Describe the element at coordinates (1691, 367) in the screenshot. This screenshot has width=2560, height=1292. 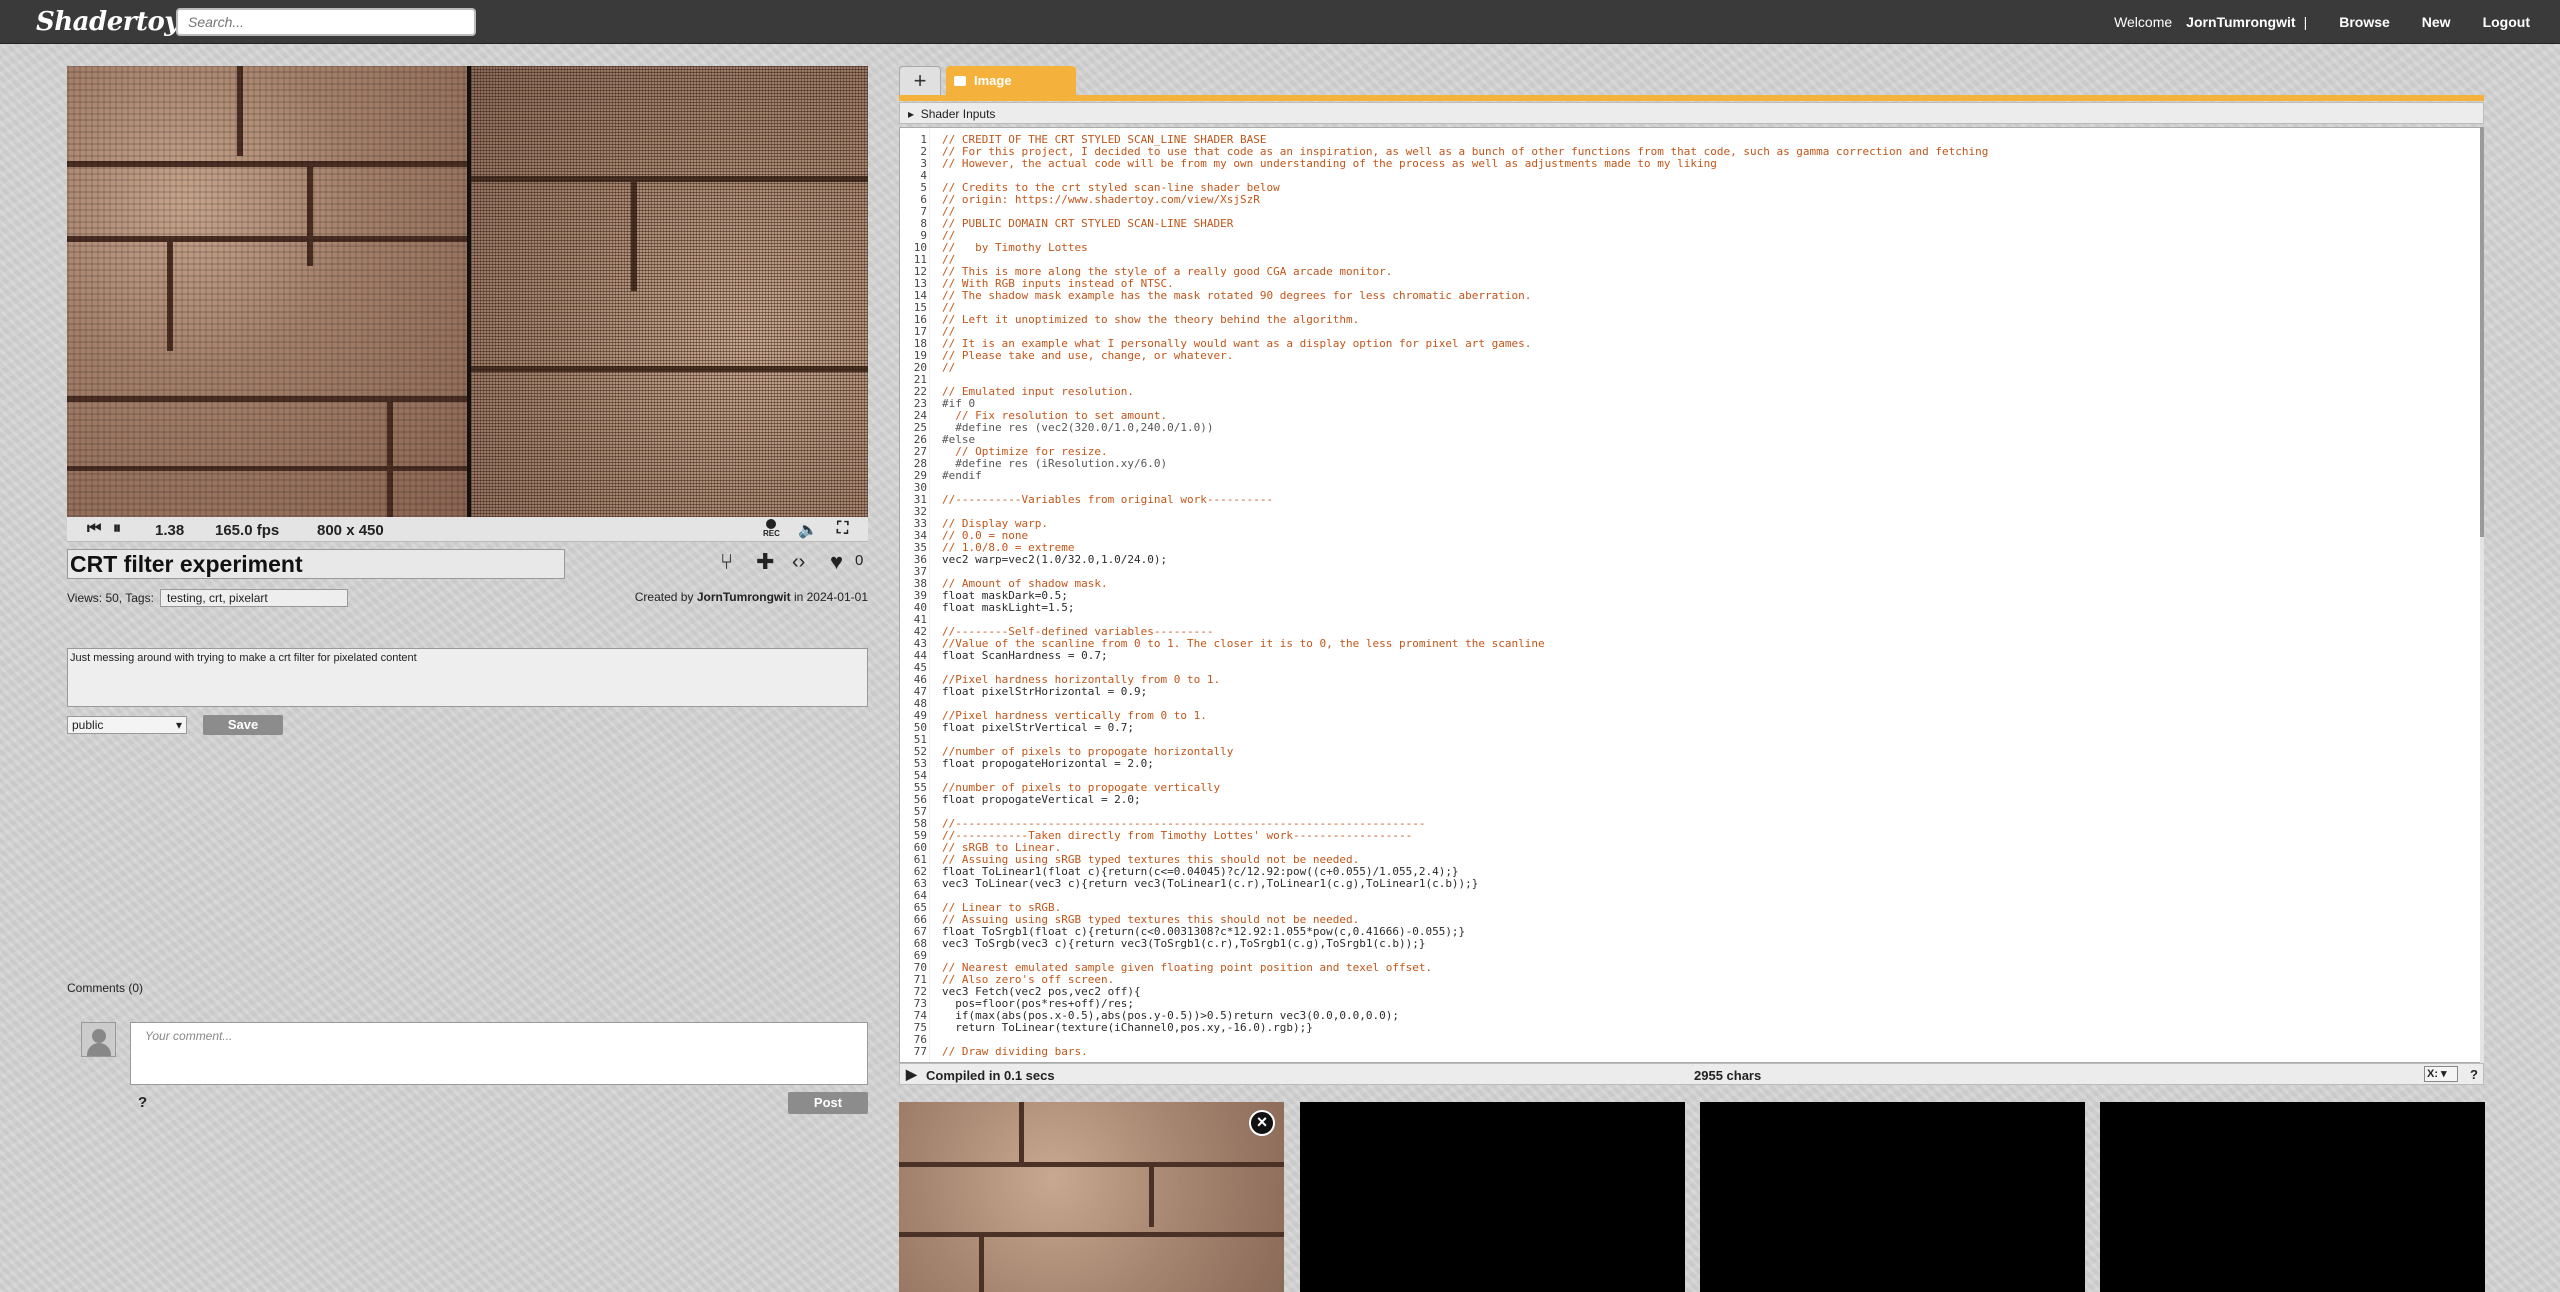
I see `code-line: 20//` at that location.